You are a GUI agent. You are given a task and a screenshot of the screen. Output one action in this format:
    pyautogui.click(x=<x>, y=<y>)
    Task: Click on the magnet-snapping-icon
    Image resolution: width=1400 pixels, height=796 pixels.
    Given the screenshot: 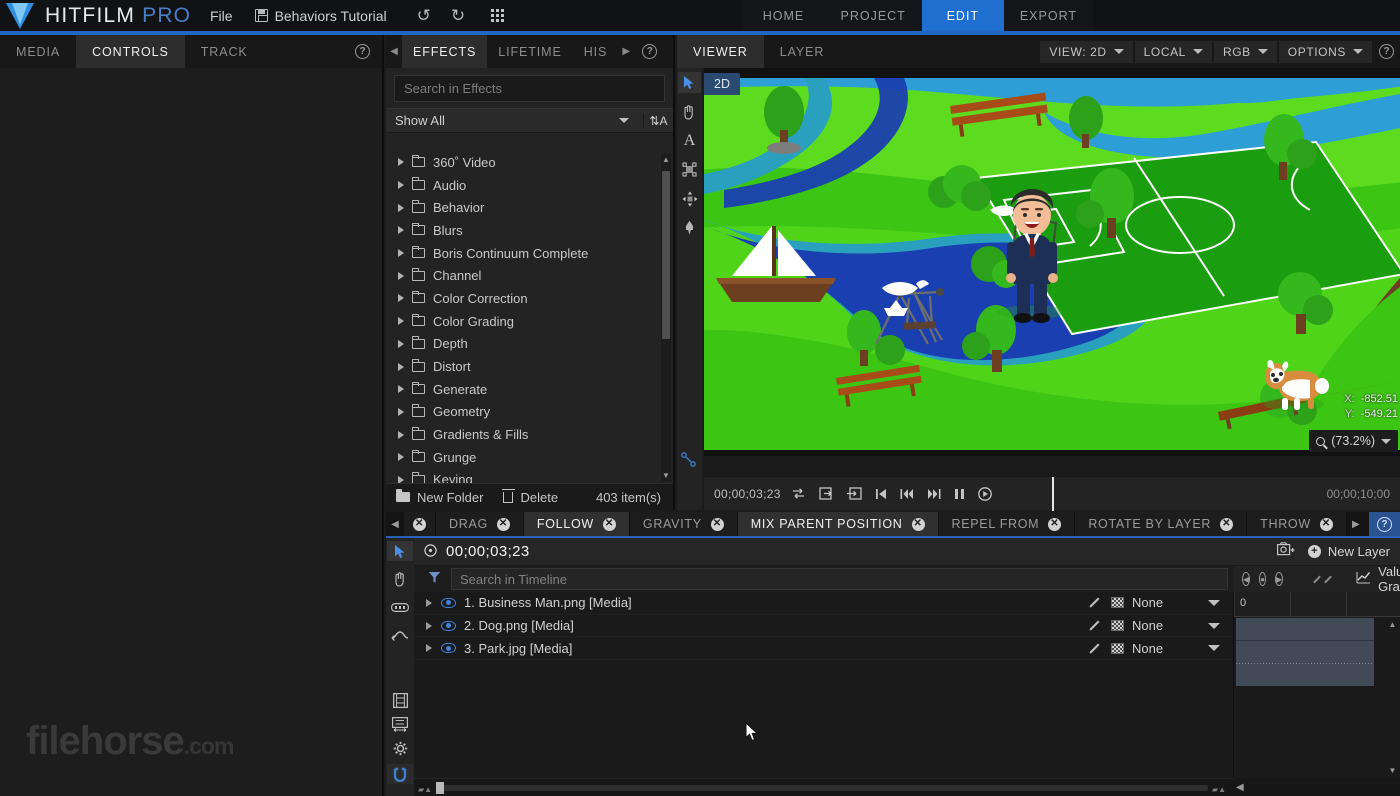 What is the action you would take?
    pyautogui.click(x=400, y=774)
    